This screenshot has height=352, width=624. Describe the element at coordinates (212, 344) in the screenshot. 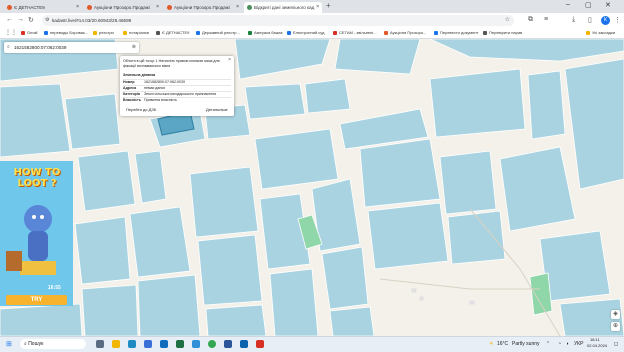

I see `chrome-icon` at that location.